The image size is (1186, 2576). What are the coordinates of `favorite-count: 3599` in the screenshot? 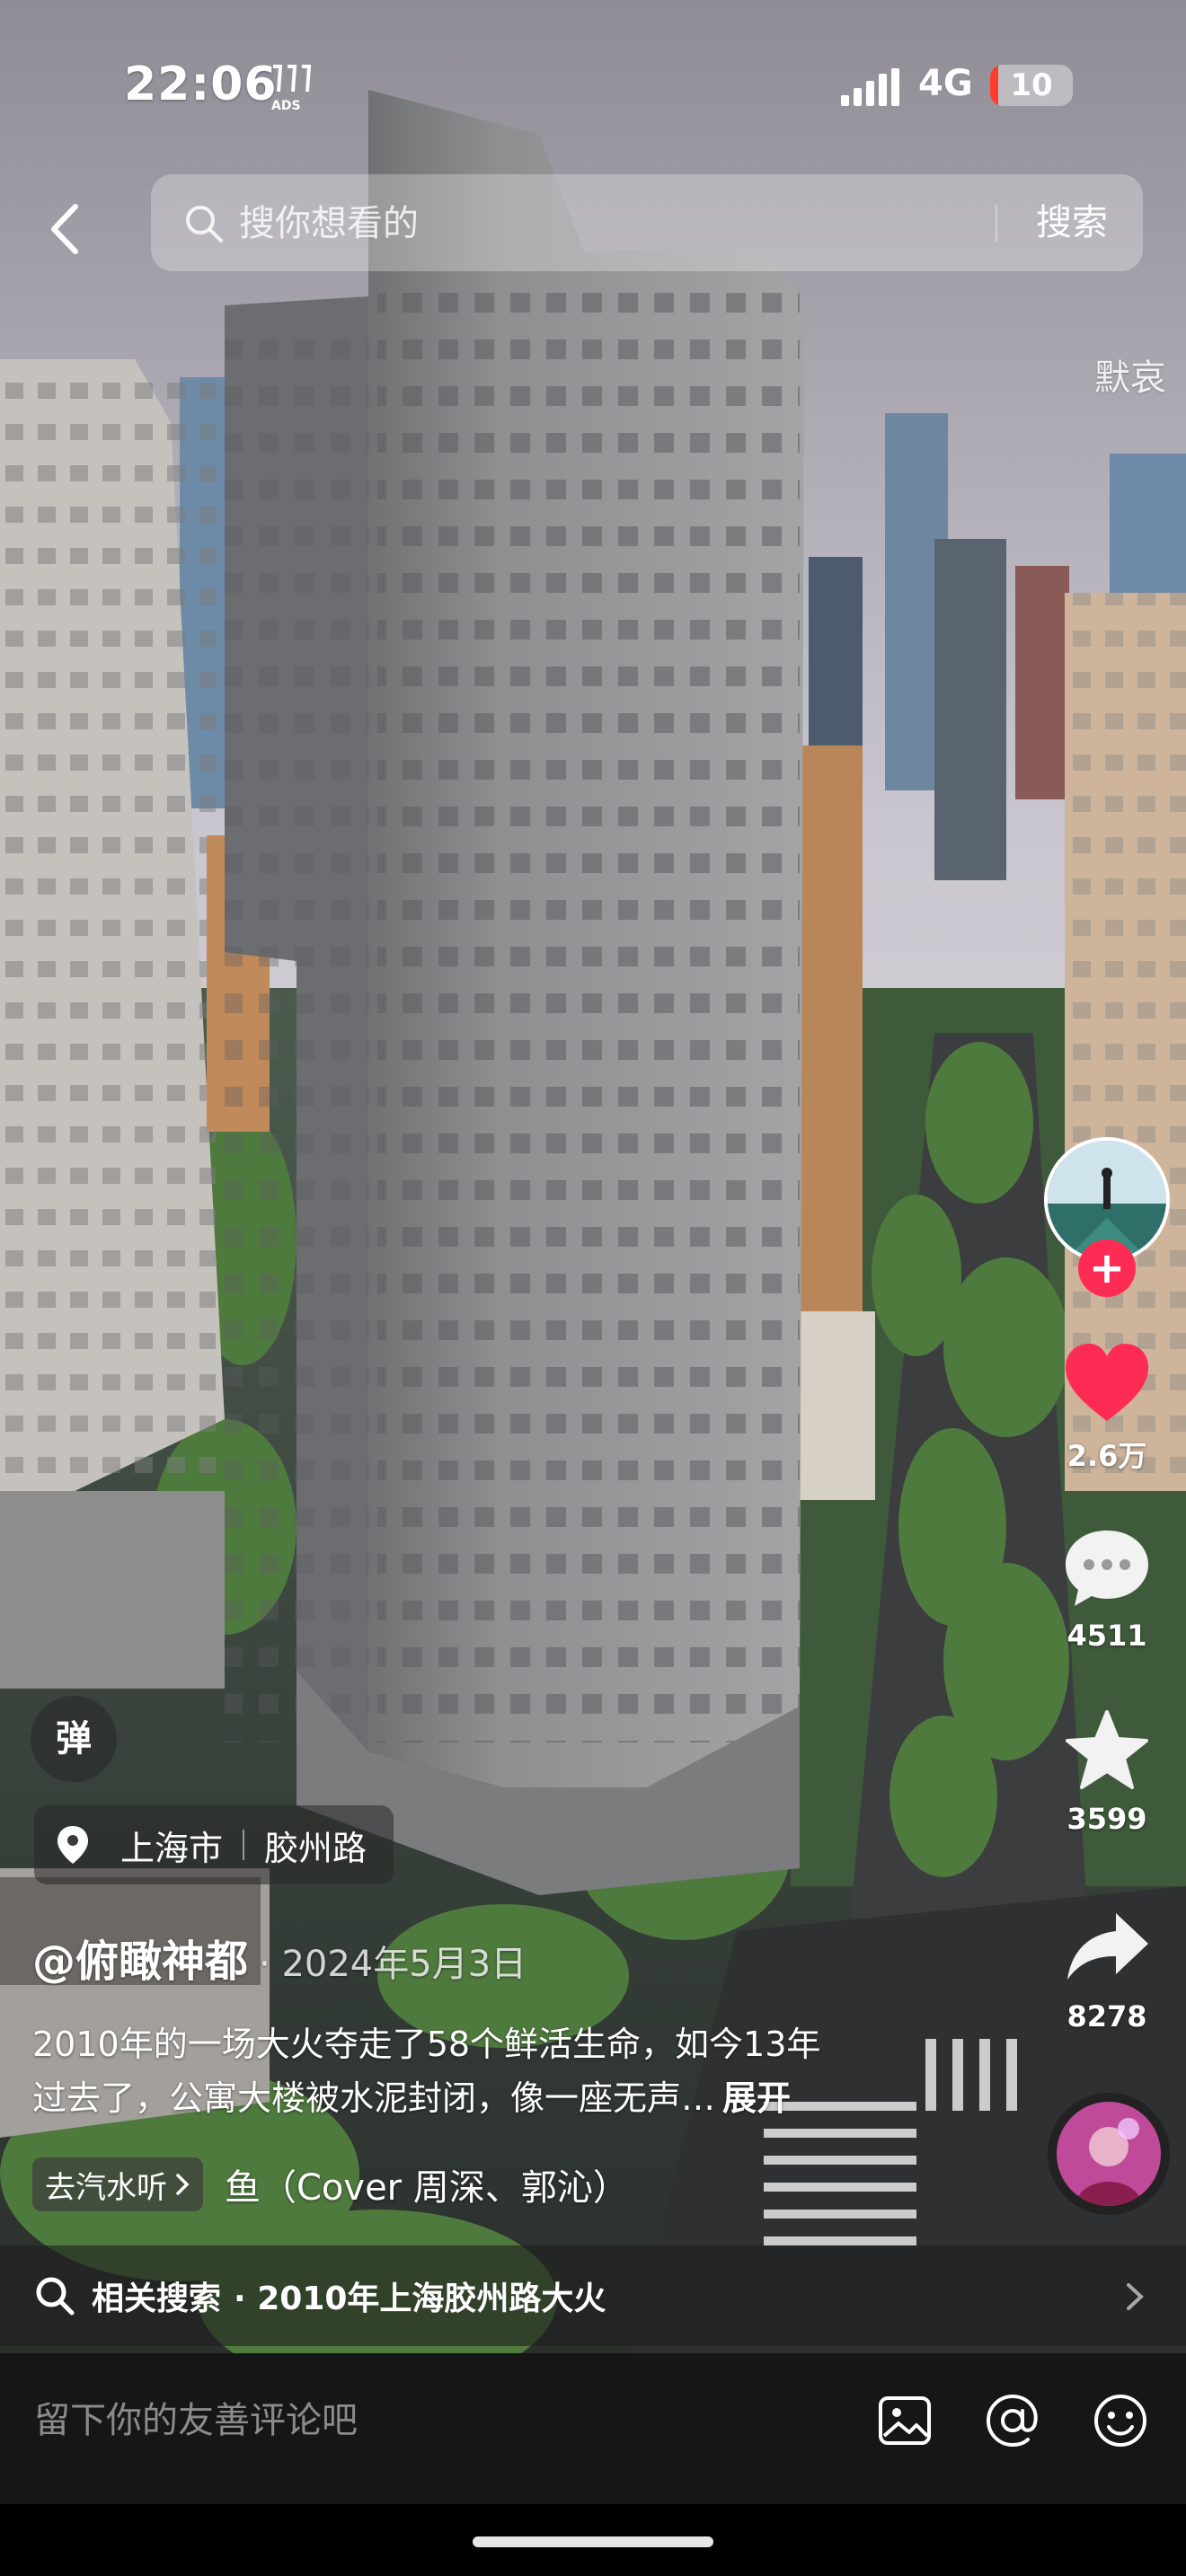 It's located at (1107, 1819).